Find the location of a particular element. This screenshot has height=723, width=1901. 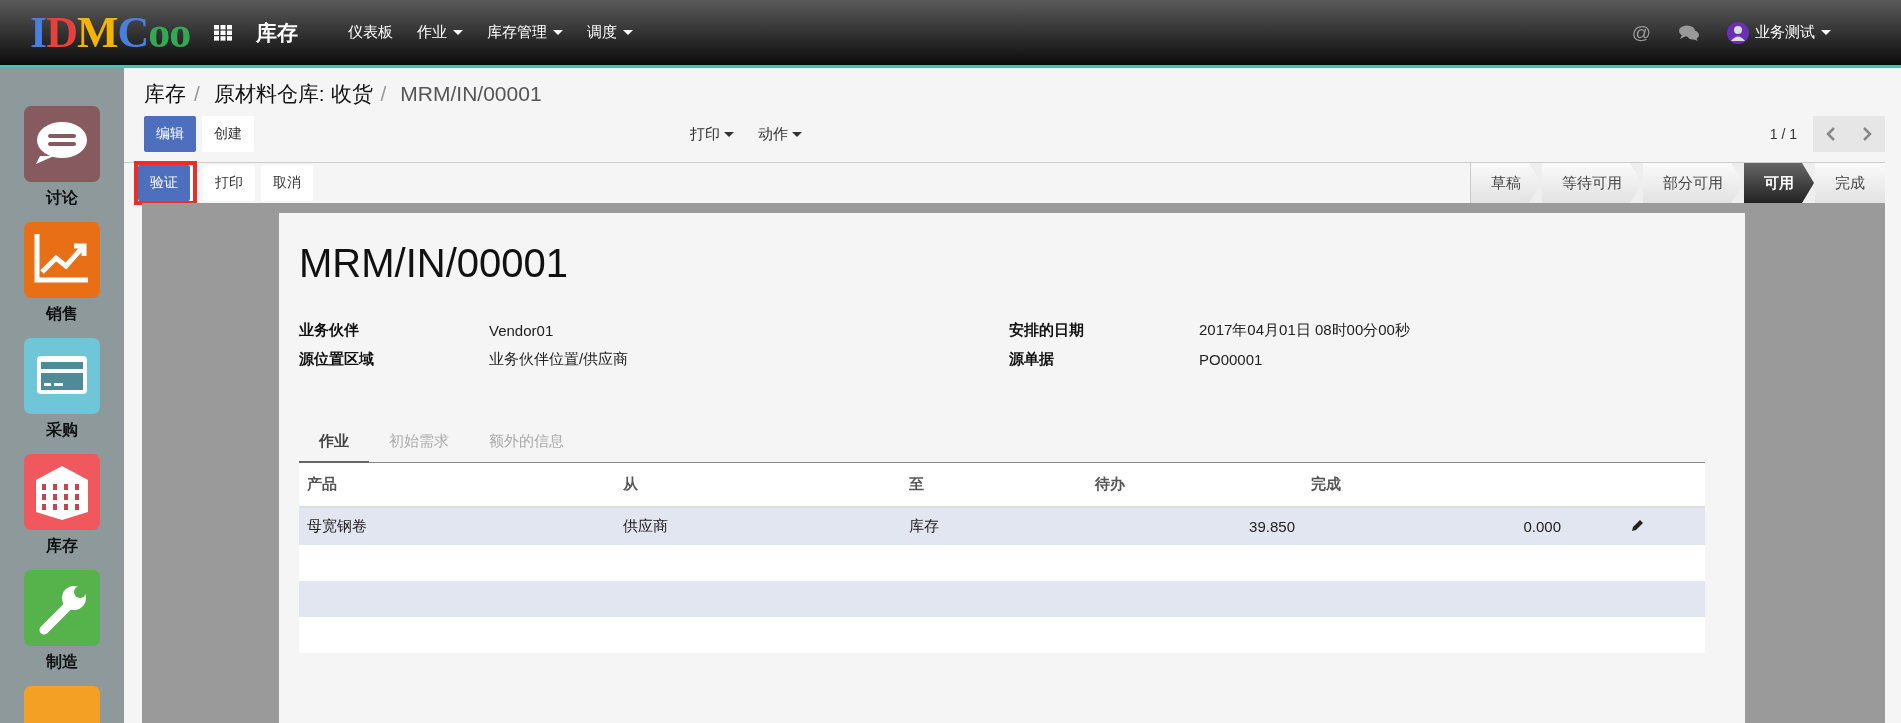

chevron-right-icon is located at coordinates (1867, 134).